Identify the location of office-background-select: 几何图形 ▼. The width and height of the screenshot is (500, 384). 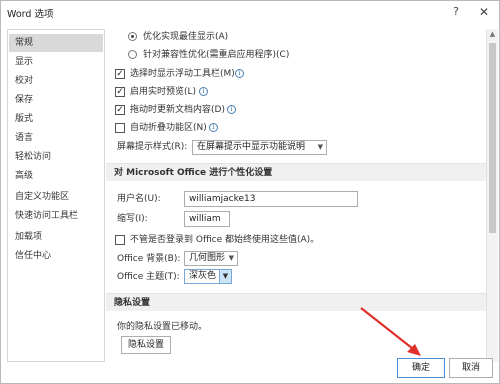
(211, 258).